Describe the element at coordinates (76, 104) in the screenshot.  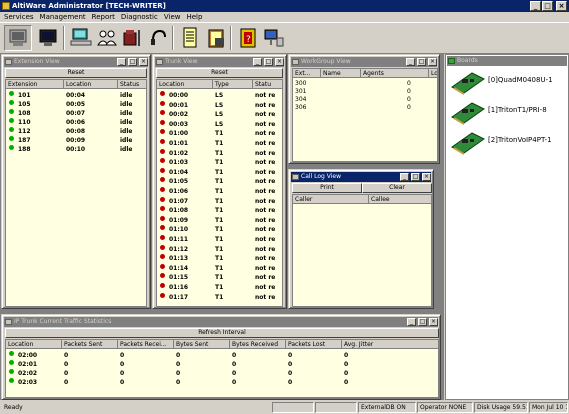
I see `table-row: 105 00:05 idle` at that location.